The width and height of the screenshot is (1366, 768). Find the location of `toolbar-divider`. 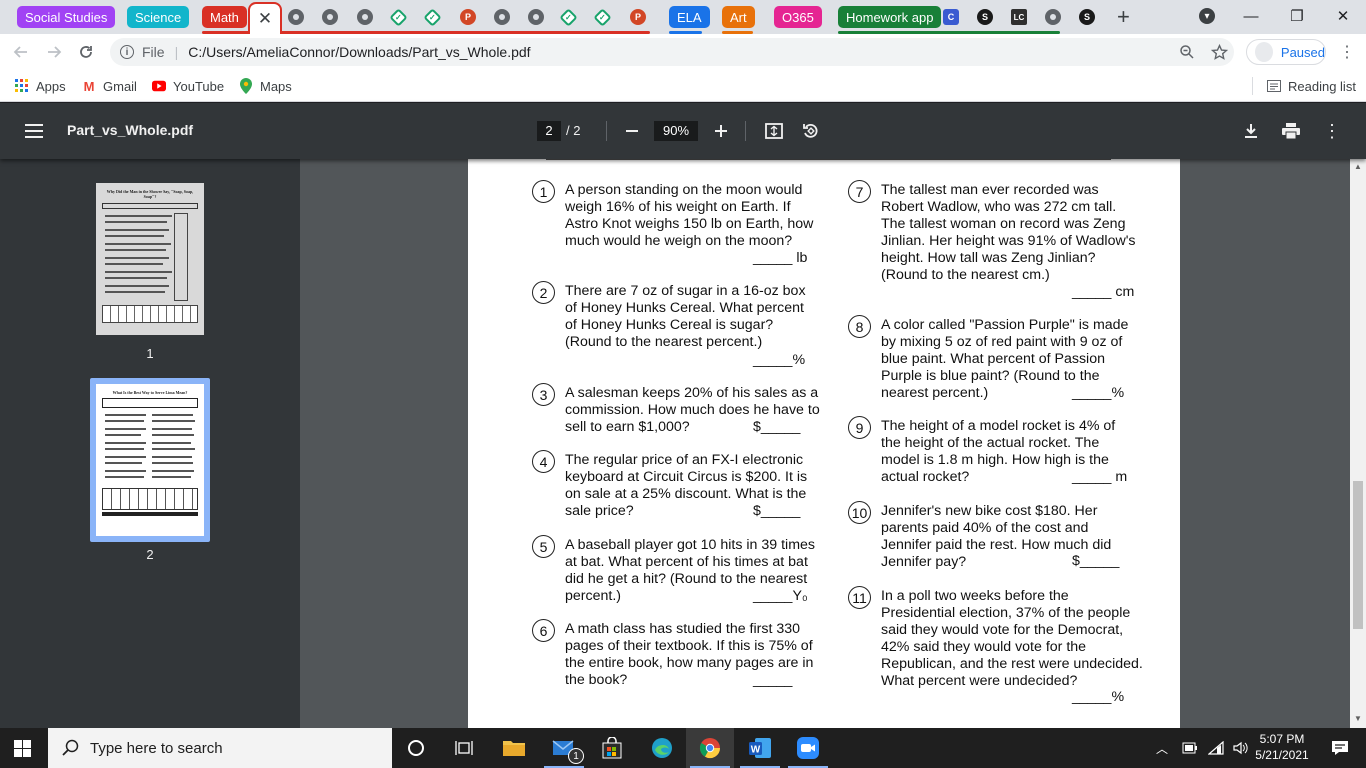

toolbar-divider is located at coordinates (745, 131).